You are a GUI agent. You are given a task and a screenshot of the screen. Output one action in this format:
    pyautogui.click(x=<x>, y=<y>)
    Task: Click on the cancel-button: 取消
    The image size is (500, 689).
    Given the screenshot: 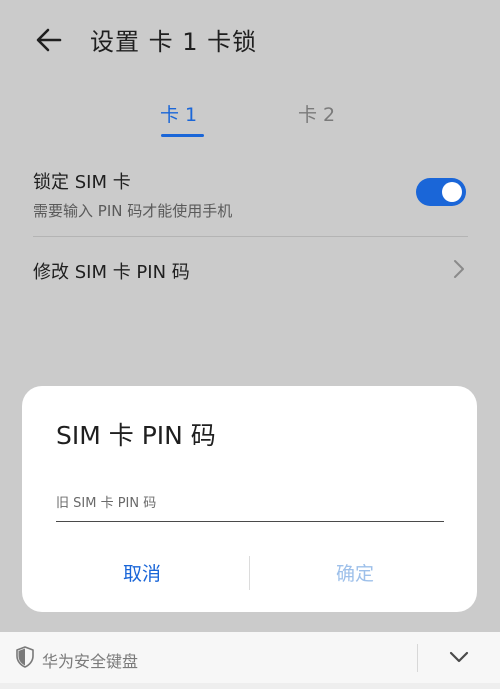 What is the action you would take?
    pyautogui.click(x=142, y=574)
    